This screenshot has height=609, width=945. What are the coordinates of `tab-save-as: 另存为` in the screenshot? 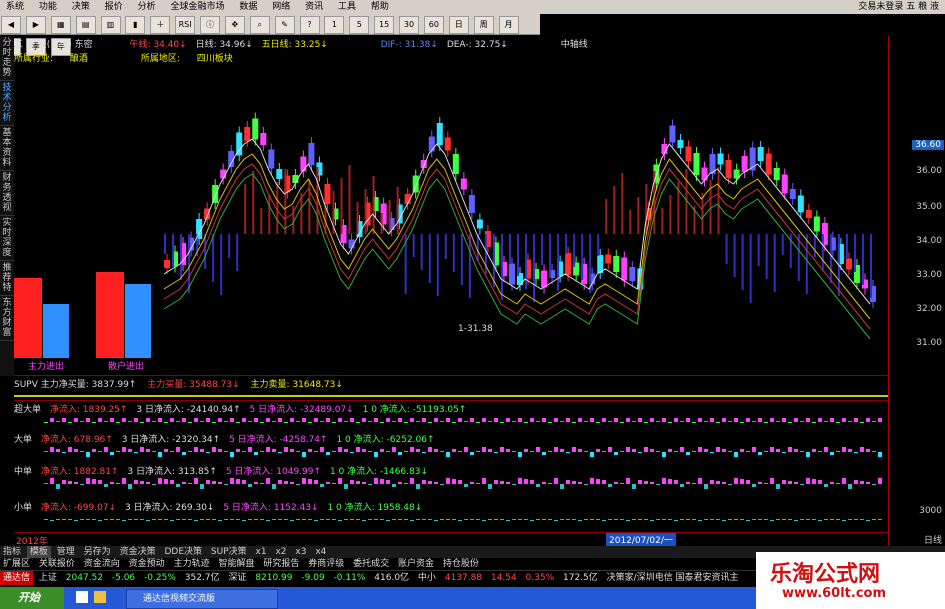 It's located at (97, 552).